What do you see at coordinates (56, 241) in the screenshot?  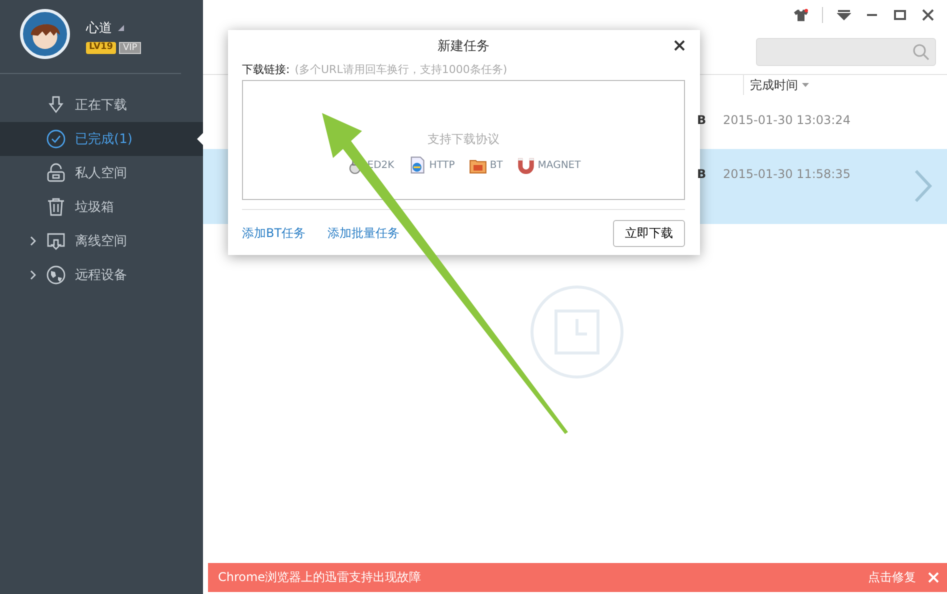 I see `cloud-download-icon` at bounding box center [56, 241].